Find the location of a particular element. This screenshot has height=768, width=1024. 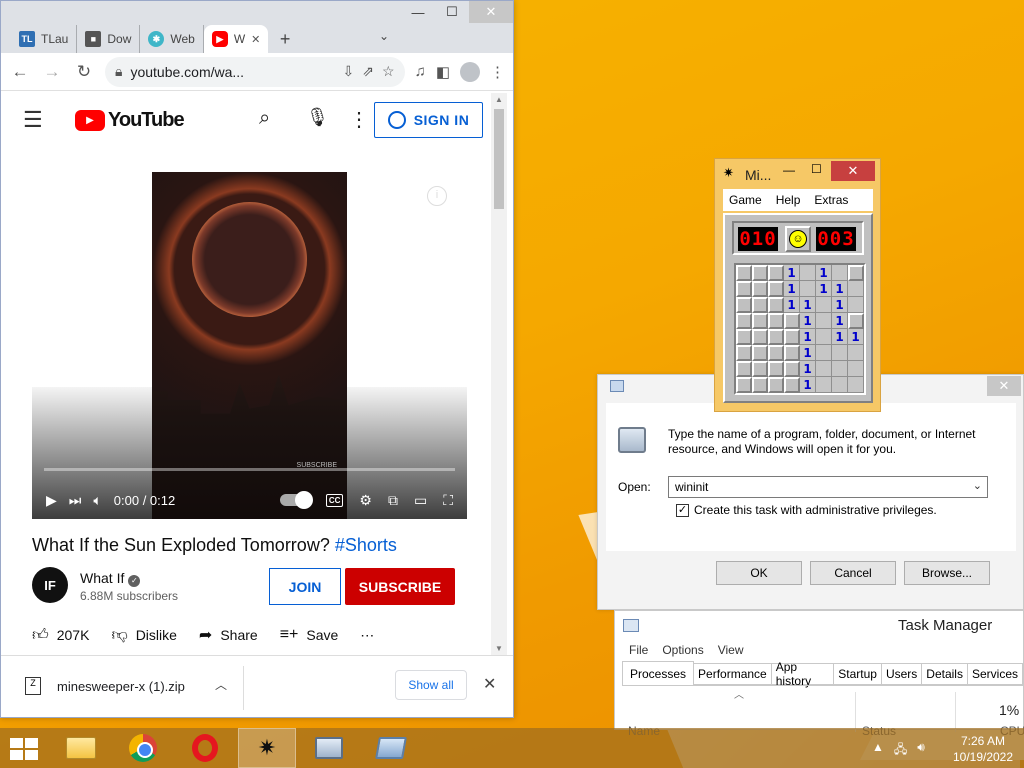

hamburger-menu-icon: ☰ is located at coordinates (38, 120).